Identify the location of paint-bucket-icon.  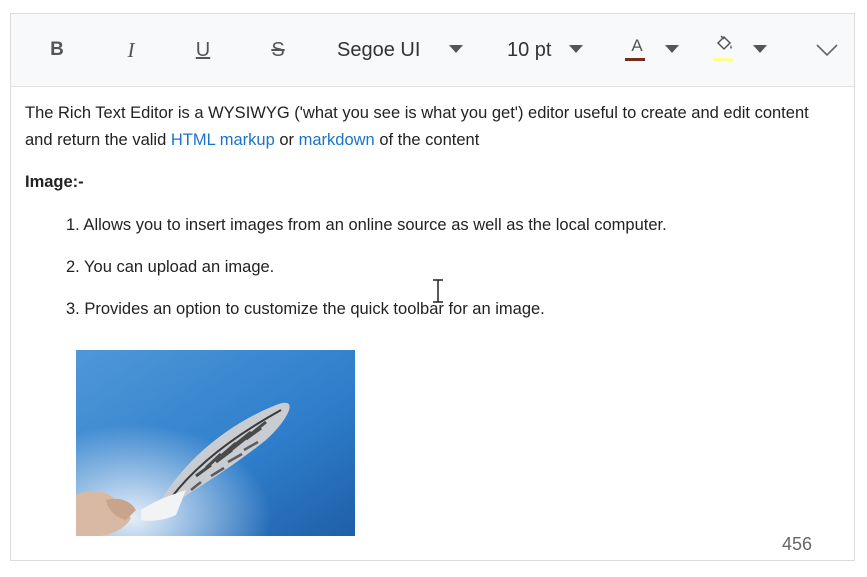
(724, 46).